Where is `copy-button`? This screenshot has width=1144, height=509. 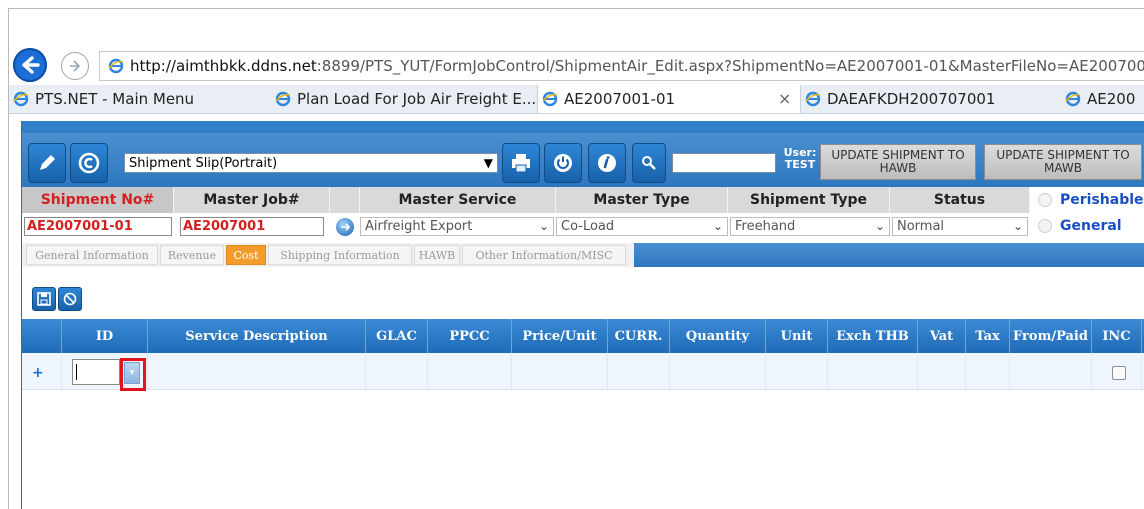
copy-button is located at coordinates (89, 163).